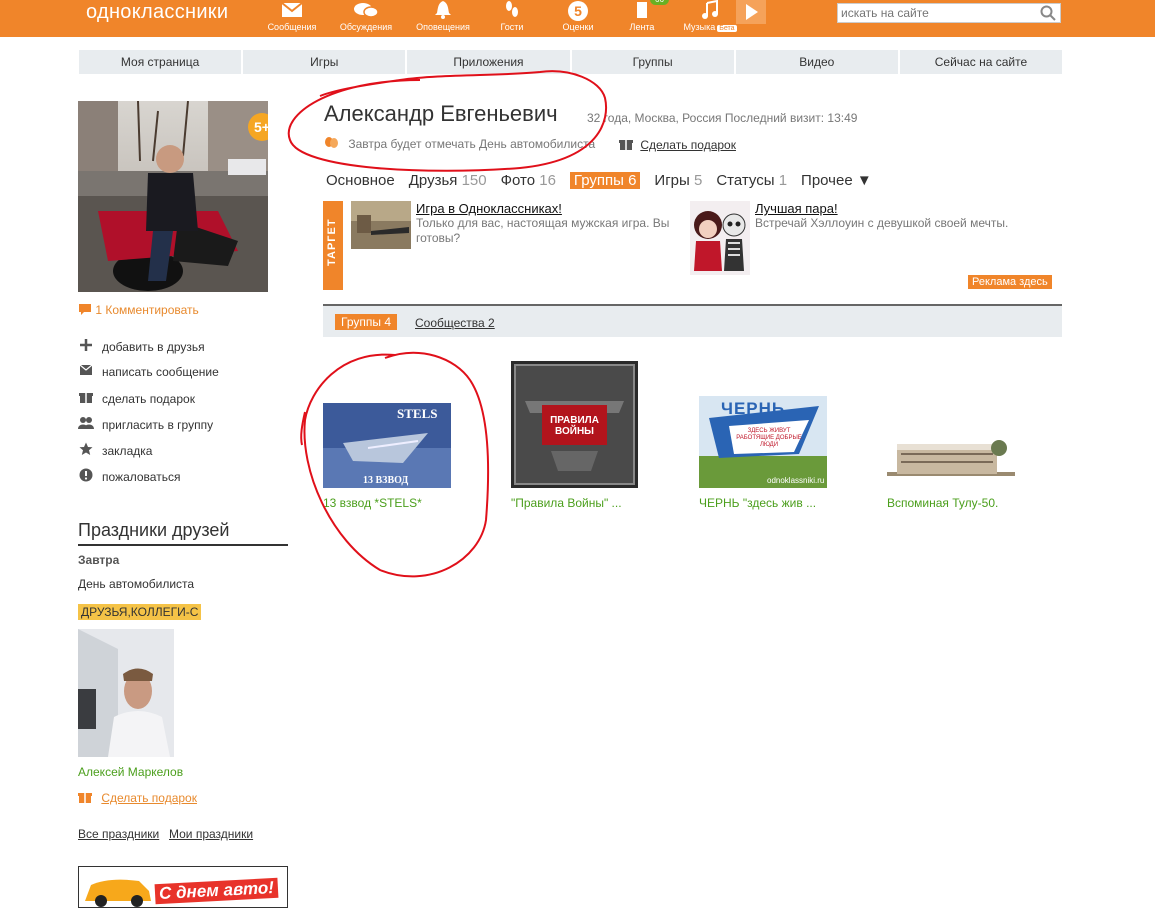  What do you see at coordinates (292, 27) in the screenshot?
I see `nav-label: Сообщения` at bounding box center [292, 27].